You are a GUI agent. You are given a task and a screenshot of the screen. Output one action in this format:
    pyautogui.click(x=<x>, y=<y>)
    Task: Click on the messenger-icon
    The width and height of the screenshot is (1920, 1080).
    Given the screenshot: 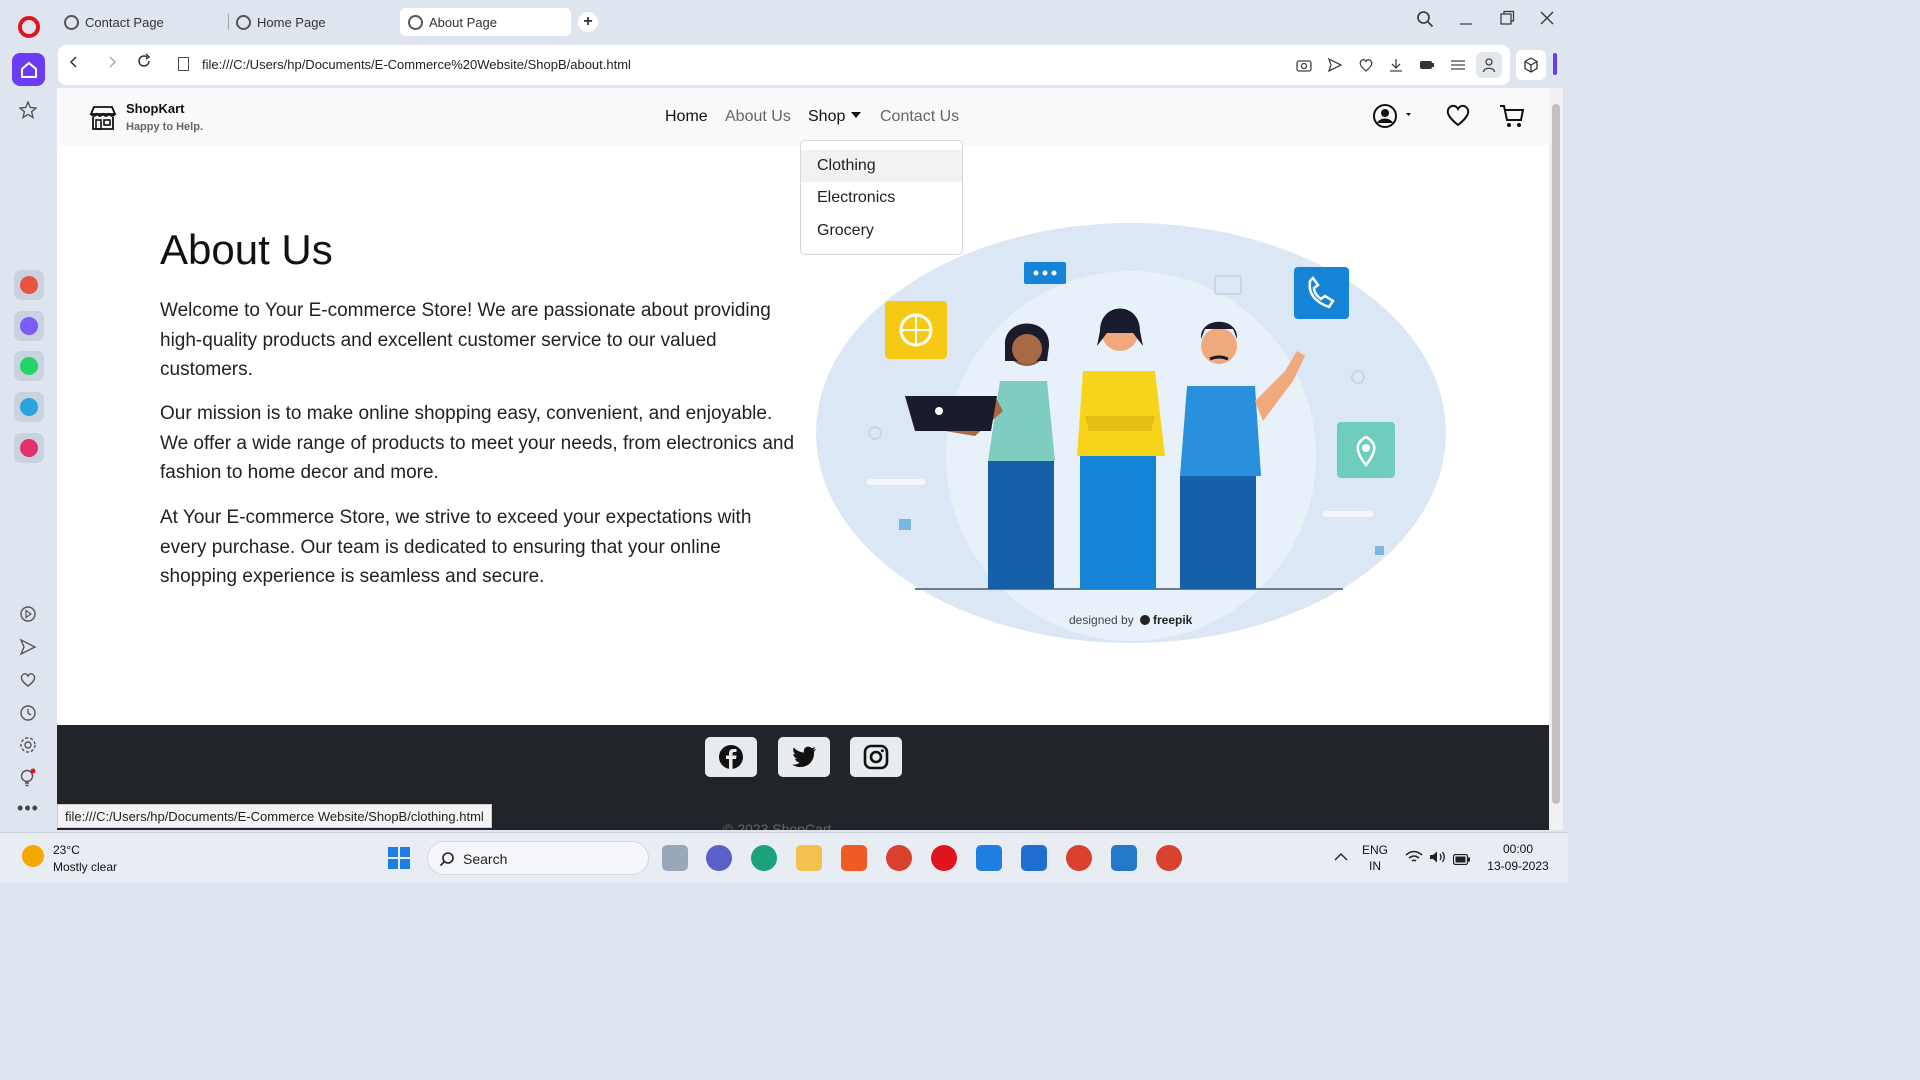 What is the action you would take?
    pyautogui.click(x=29, y=326)
    